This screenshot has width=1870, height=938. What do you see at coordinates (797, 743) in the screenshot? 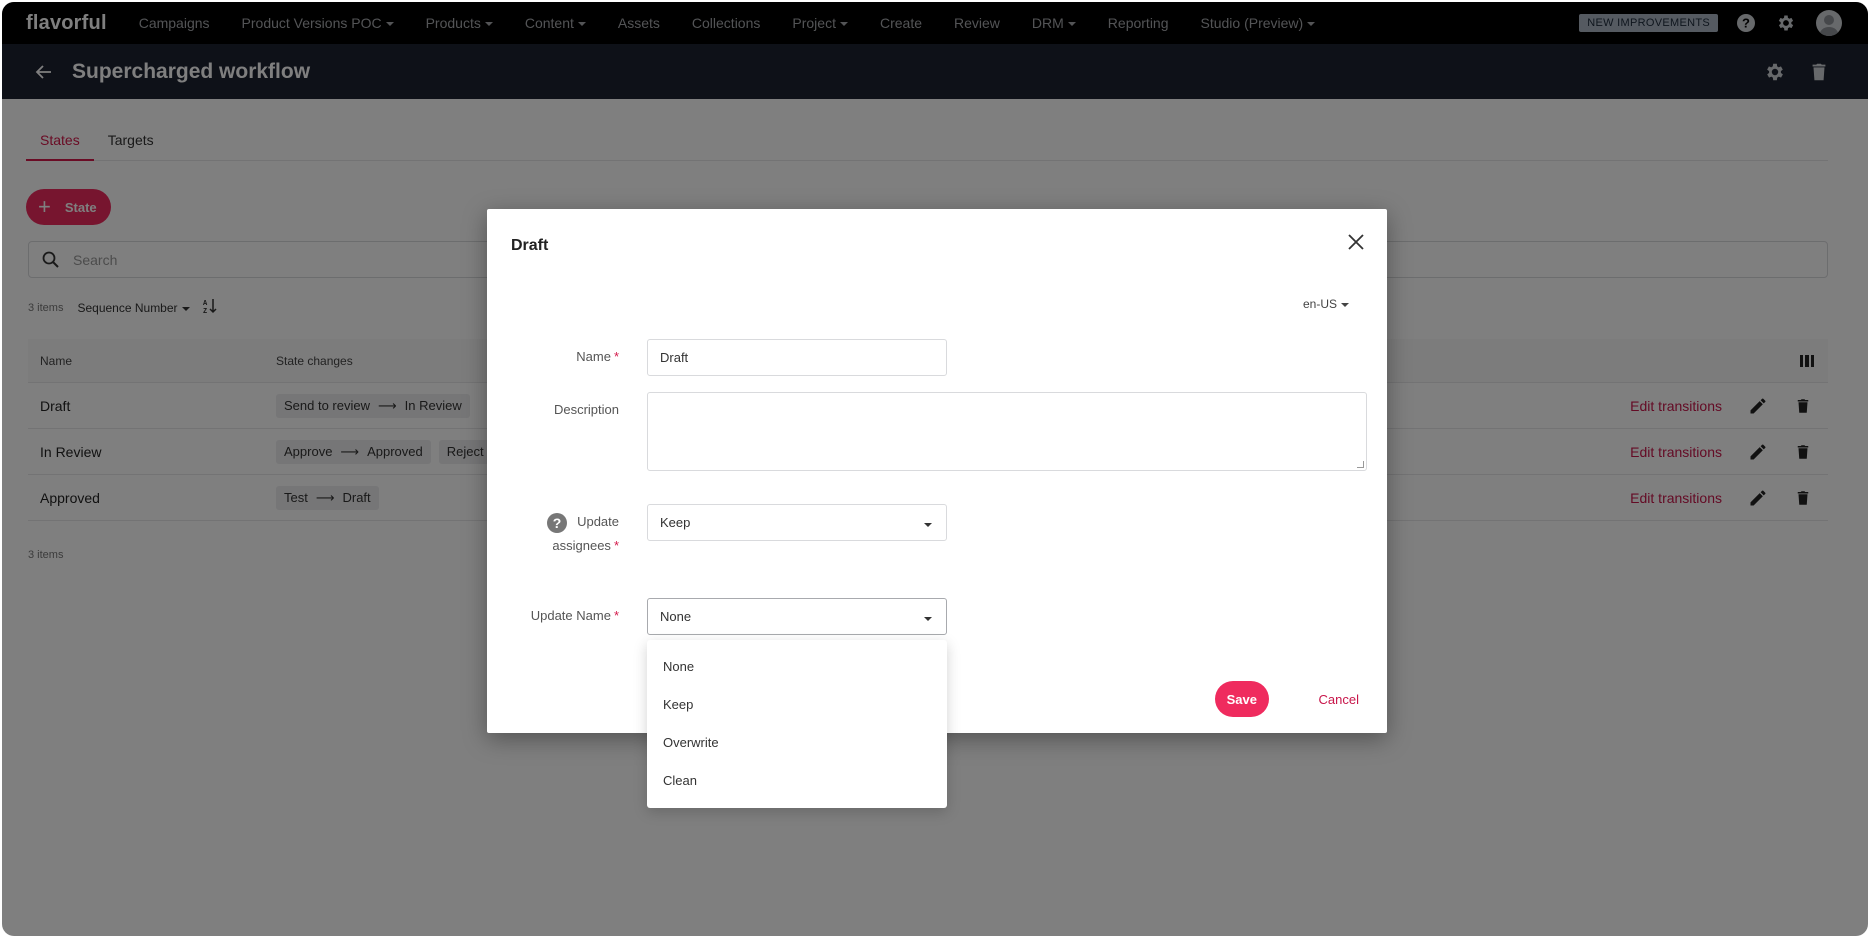
I see `option-overwrite: Overwrite` at bounding box center [797, 743].